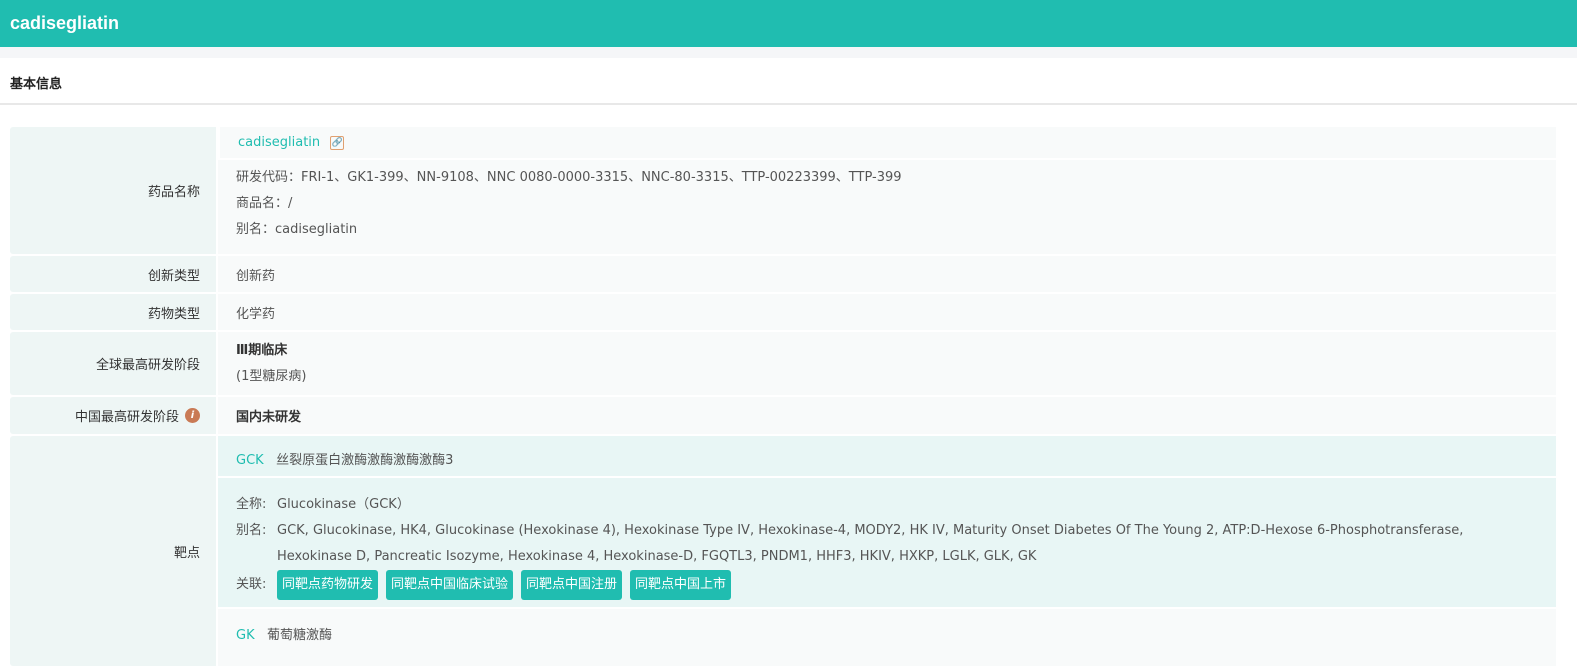  I want to click on target-code-link: GCK, so click(250, 460).